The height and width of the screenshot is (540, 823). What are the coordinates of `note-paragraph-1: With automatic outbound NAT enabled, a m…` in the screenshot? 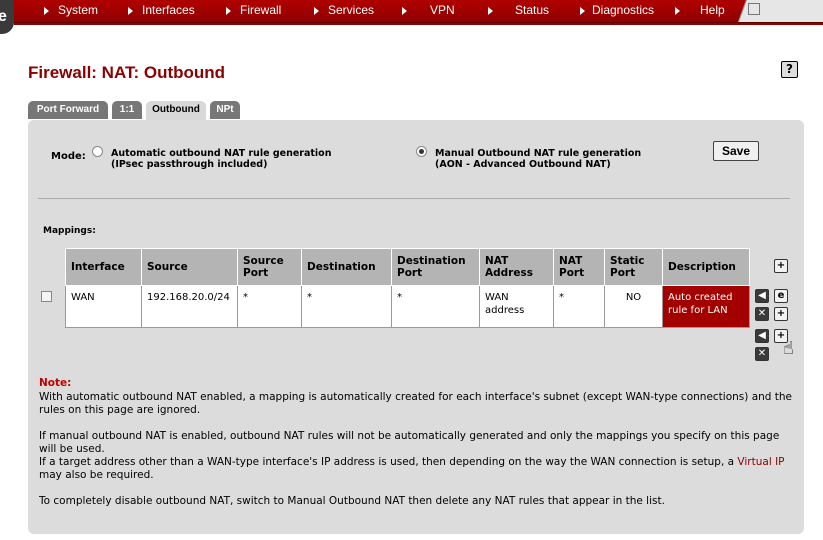 It's located at (416, 403).